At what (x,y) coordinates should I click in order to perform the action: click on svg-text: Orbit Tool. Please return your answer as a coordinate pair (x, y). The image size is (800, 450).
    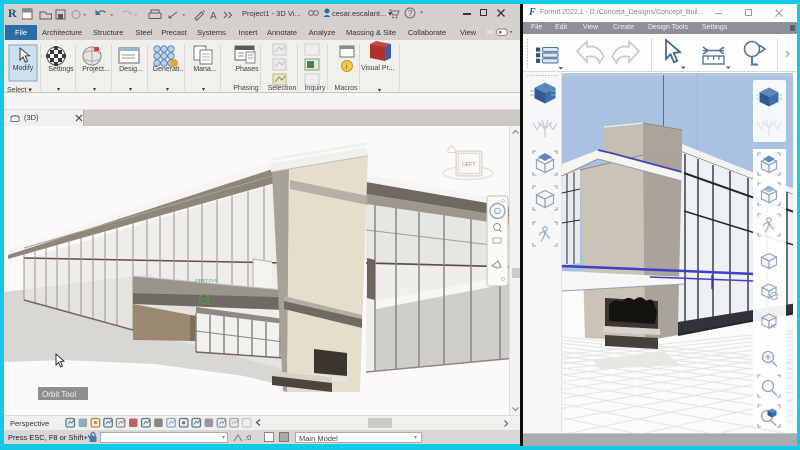
    Looking at the image, I should click on (59, 394).